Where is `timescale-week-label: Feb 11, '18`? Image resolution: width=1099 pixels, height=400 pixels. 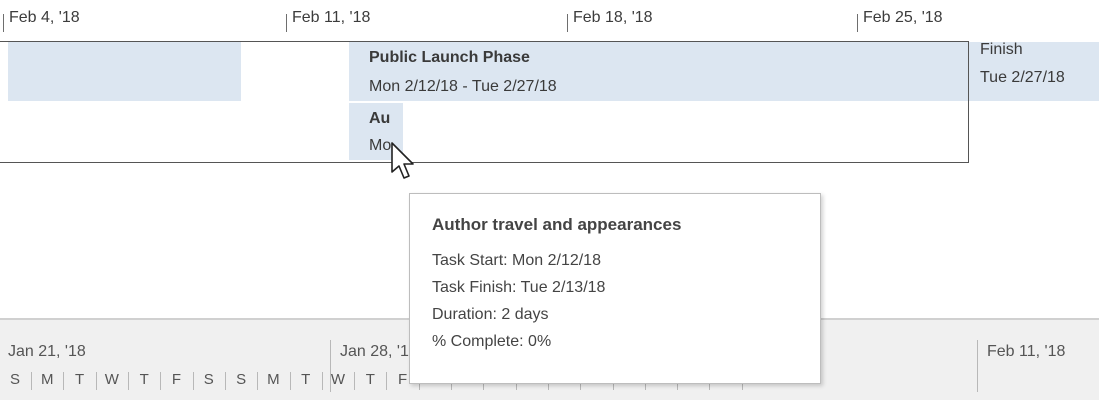 timescale-week-label: Feb 11, '18 is located at coordinates (1026, 351).